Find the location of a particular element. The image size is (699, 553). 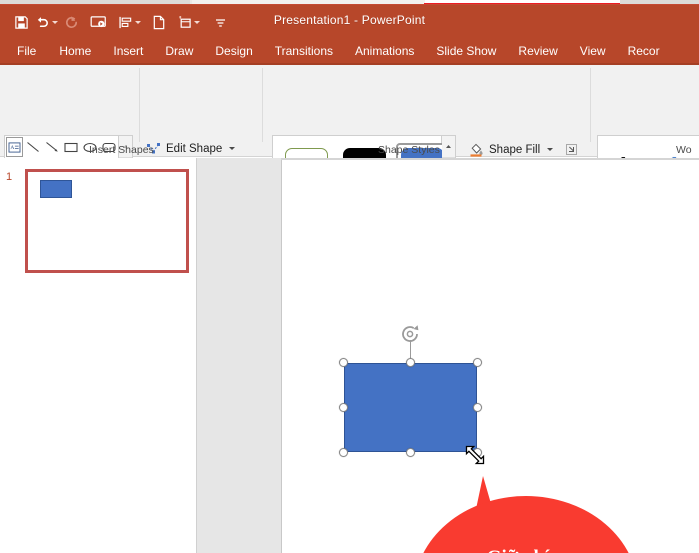

resize-handle-ne is located at coordinates (477, 362).